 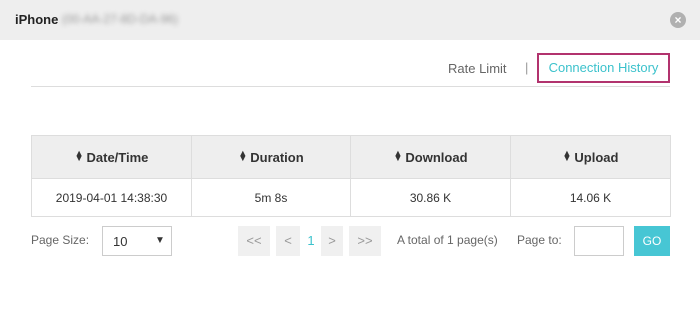 I want to click on page-to-label: Page to:, so click(x=539, y=240).